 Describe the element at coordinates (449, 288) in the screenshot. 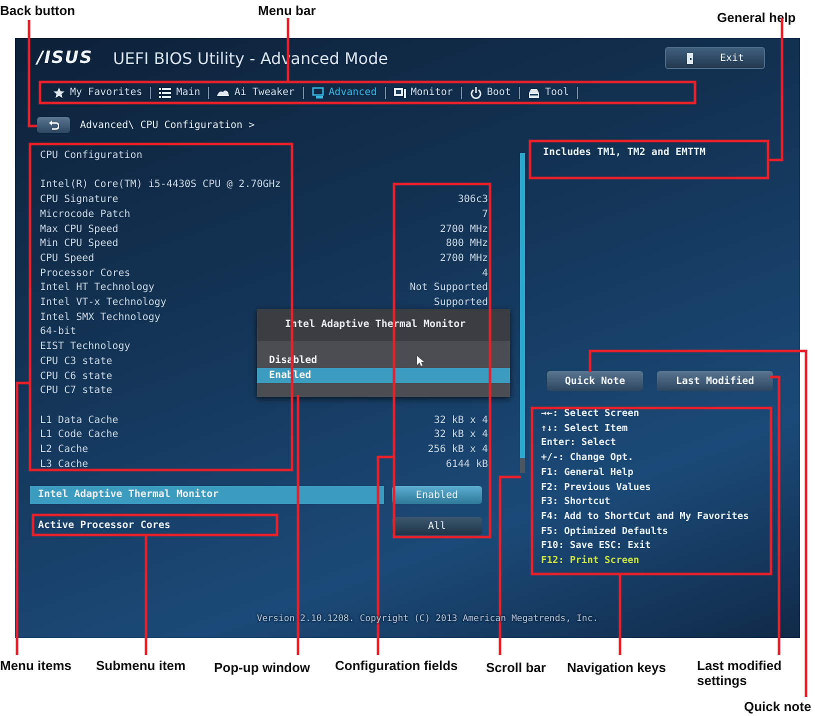

I see `info-value: Not Supported` at that location.